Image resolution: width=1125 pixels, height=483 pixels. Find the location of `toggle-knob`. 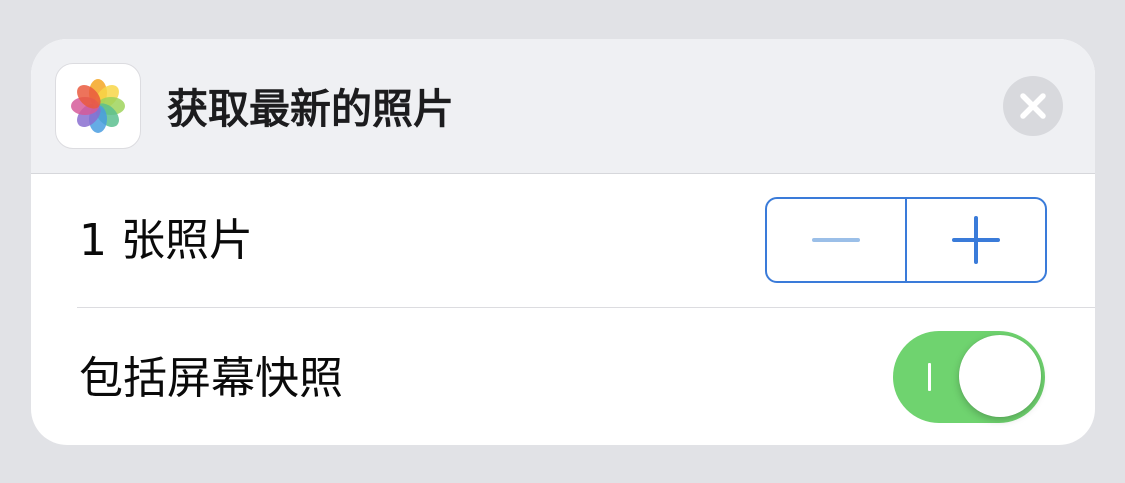

toggle-knob is located at coordinates (1000, 376).